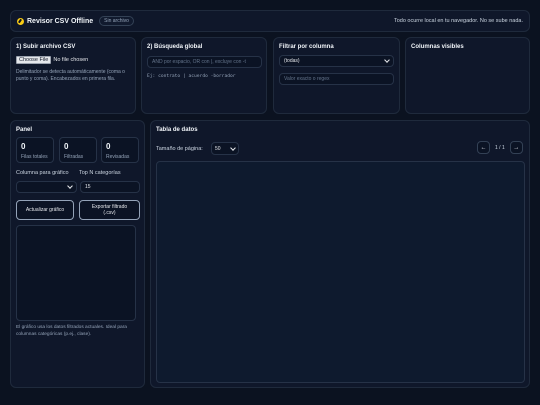 The image size is (540, 405). I want to click on pagination: ← 1 / 1 →, so click(500, 147).